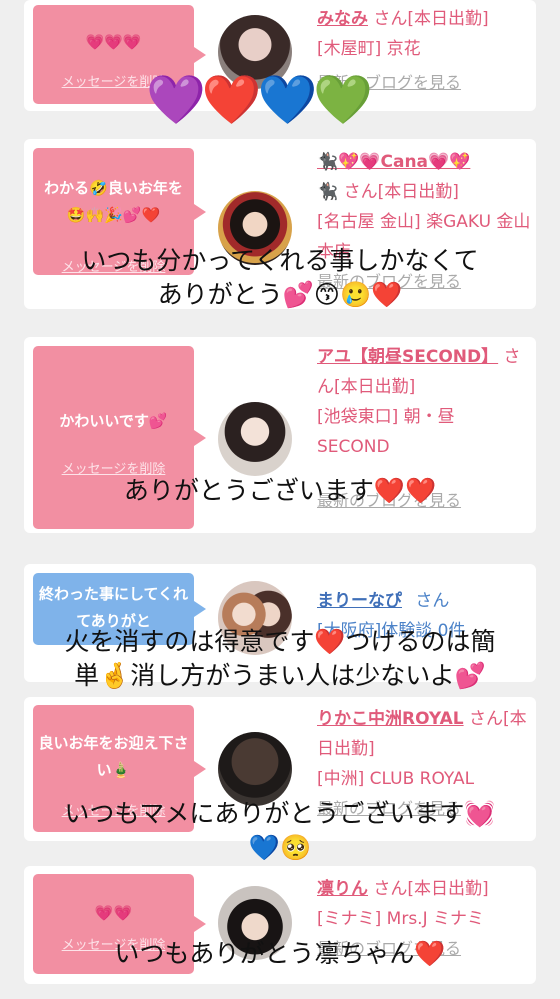 Image resolution: width=560 pixels, height=999 pixels. What do you see at coordinates (280, 277) in the screenshot?
I see `caption-overlay-1: いつも分かってくれる事しかなくて ありがとう💕😙🥲❤️` at bounding box center [280, 277].